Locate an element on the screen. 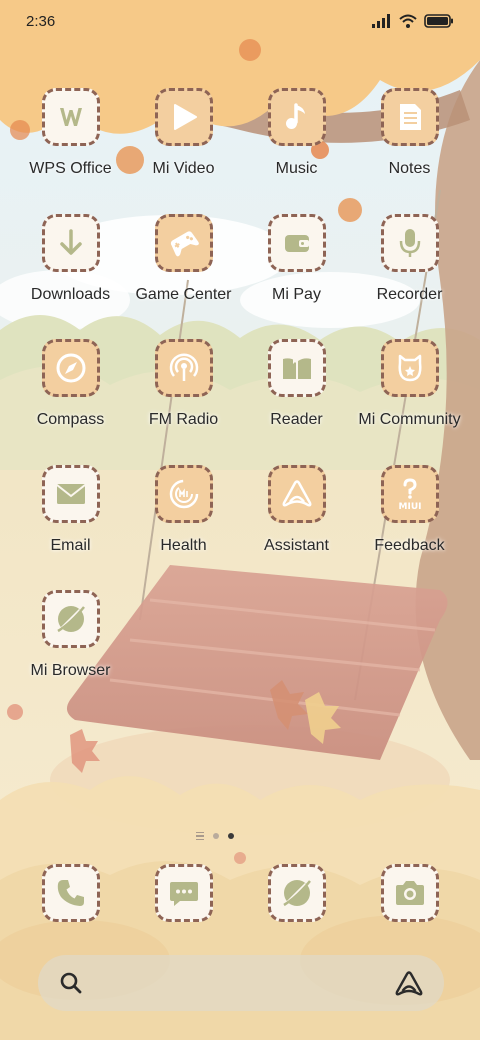 Image resolution: width=480 pixels, height=1040 pixels. feedback-badge-text: MIUI is located at coordinates (409, 507).